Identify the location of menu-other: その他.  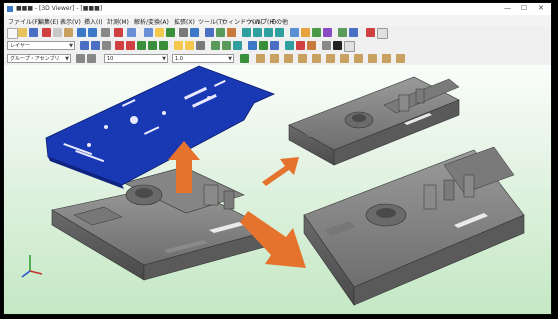
(279, 21).